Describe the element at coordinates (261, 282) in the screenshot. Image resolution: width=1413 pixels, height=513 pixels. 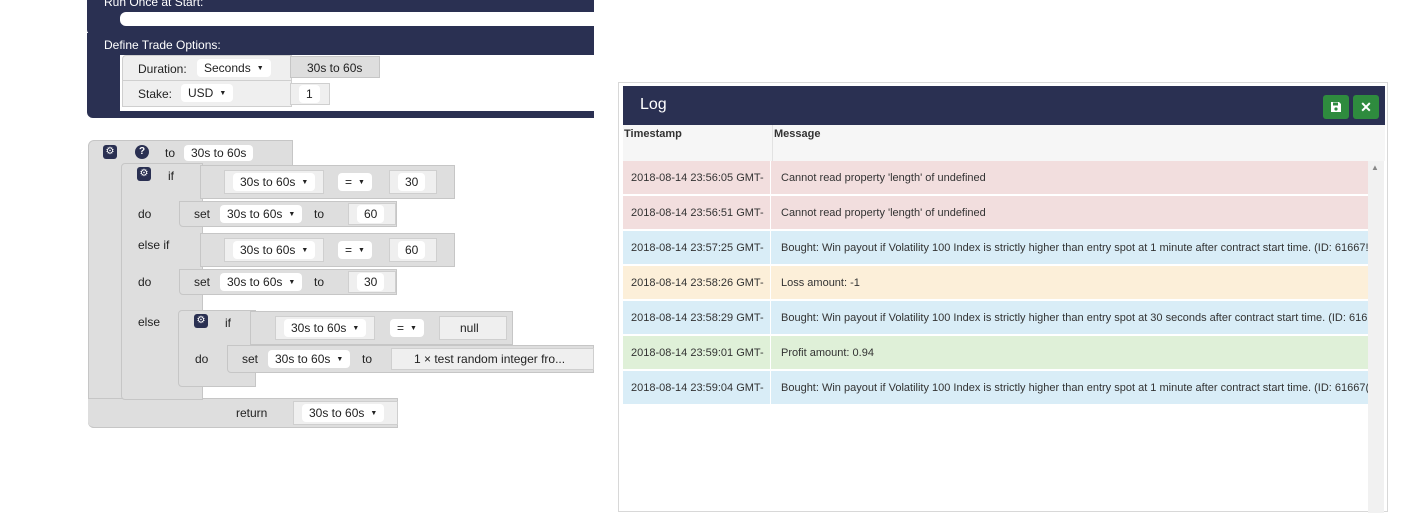
I see `set-2-var-dropdown: 30s to 60s ▼` at that location.